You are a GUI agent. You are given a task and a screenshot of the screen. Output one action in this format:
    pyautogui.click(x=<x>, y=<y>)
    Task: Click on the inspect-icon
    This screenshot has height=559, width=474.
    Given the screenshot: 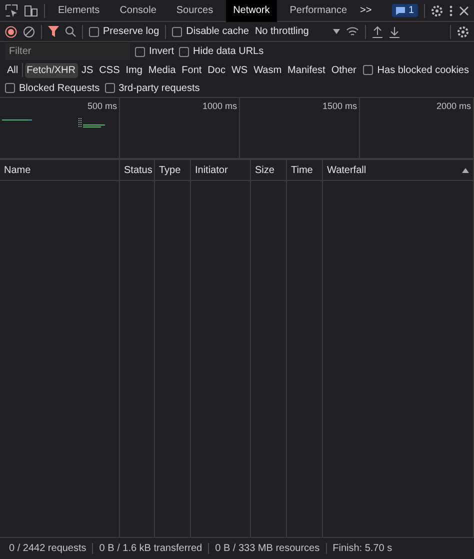 What is the action you would take?
    pyautogui.click(x=11, y=10)
    